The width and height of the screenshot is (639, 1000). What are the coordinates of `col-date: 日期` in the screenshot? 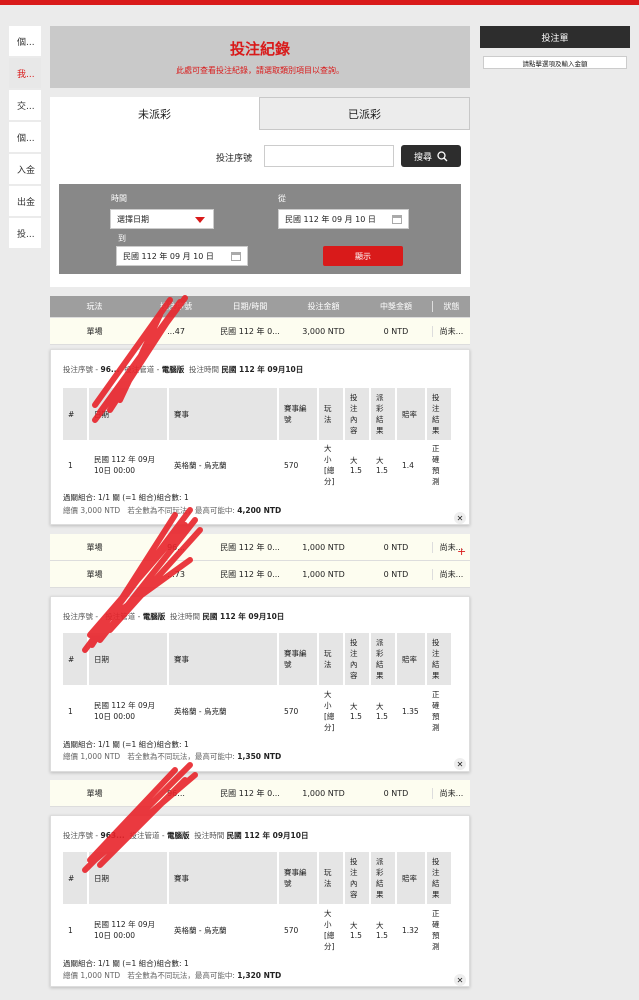 It's located at (128, 878).